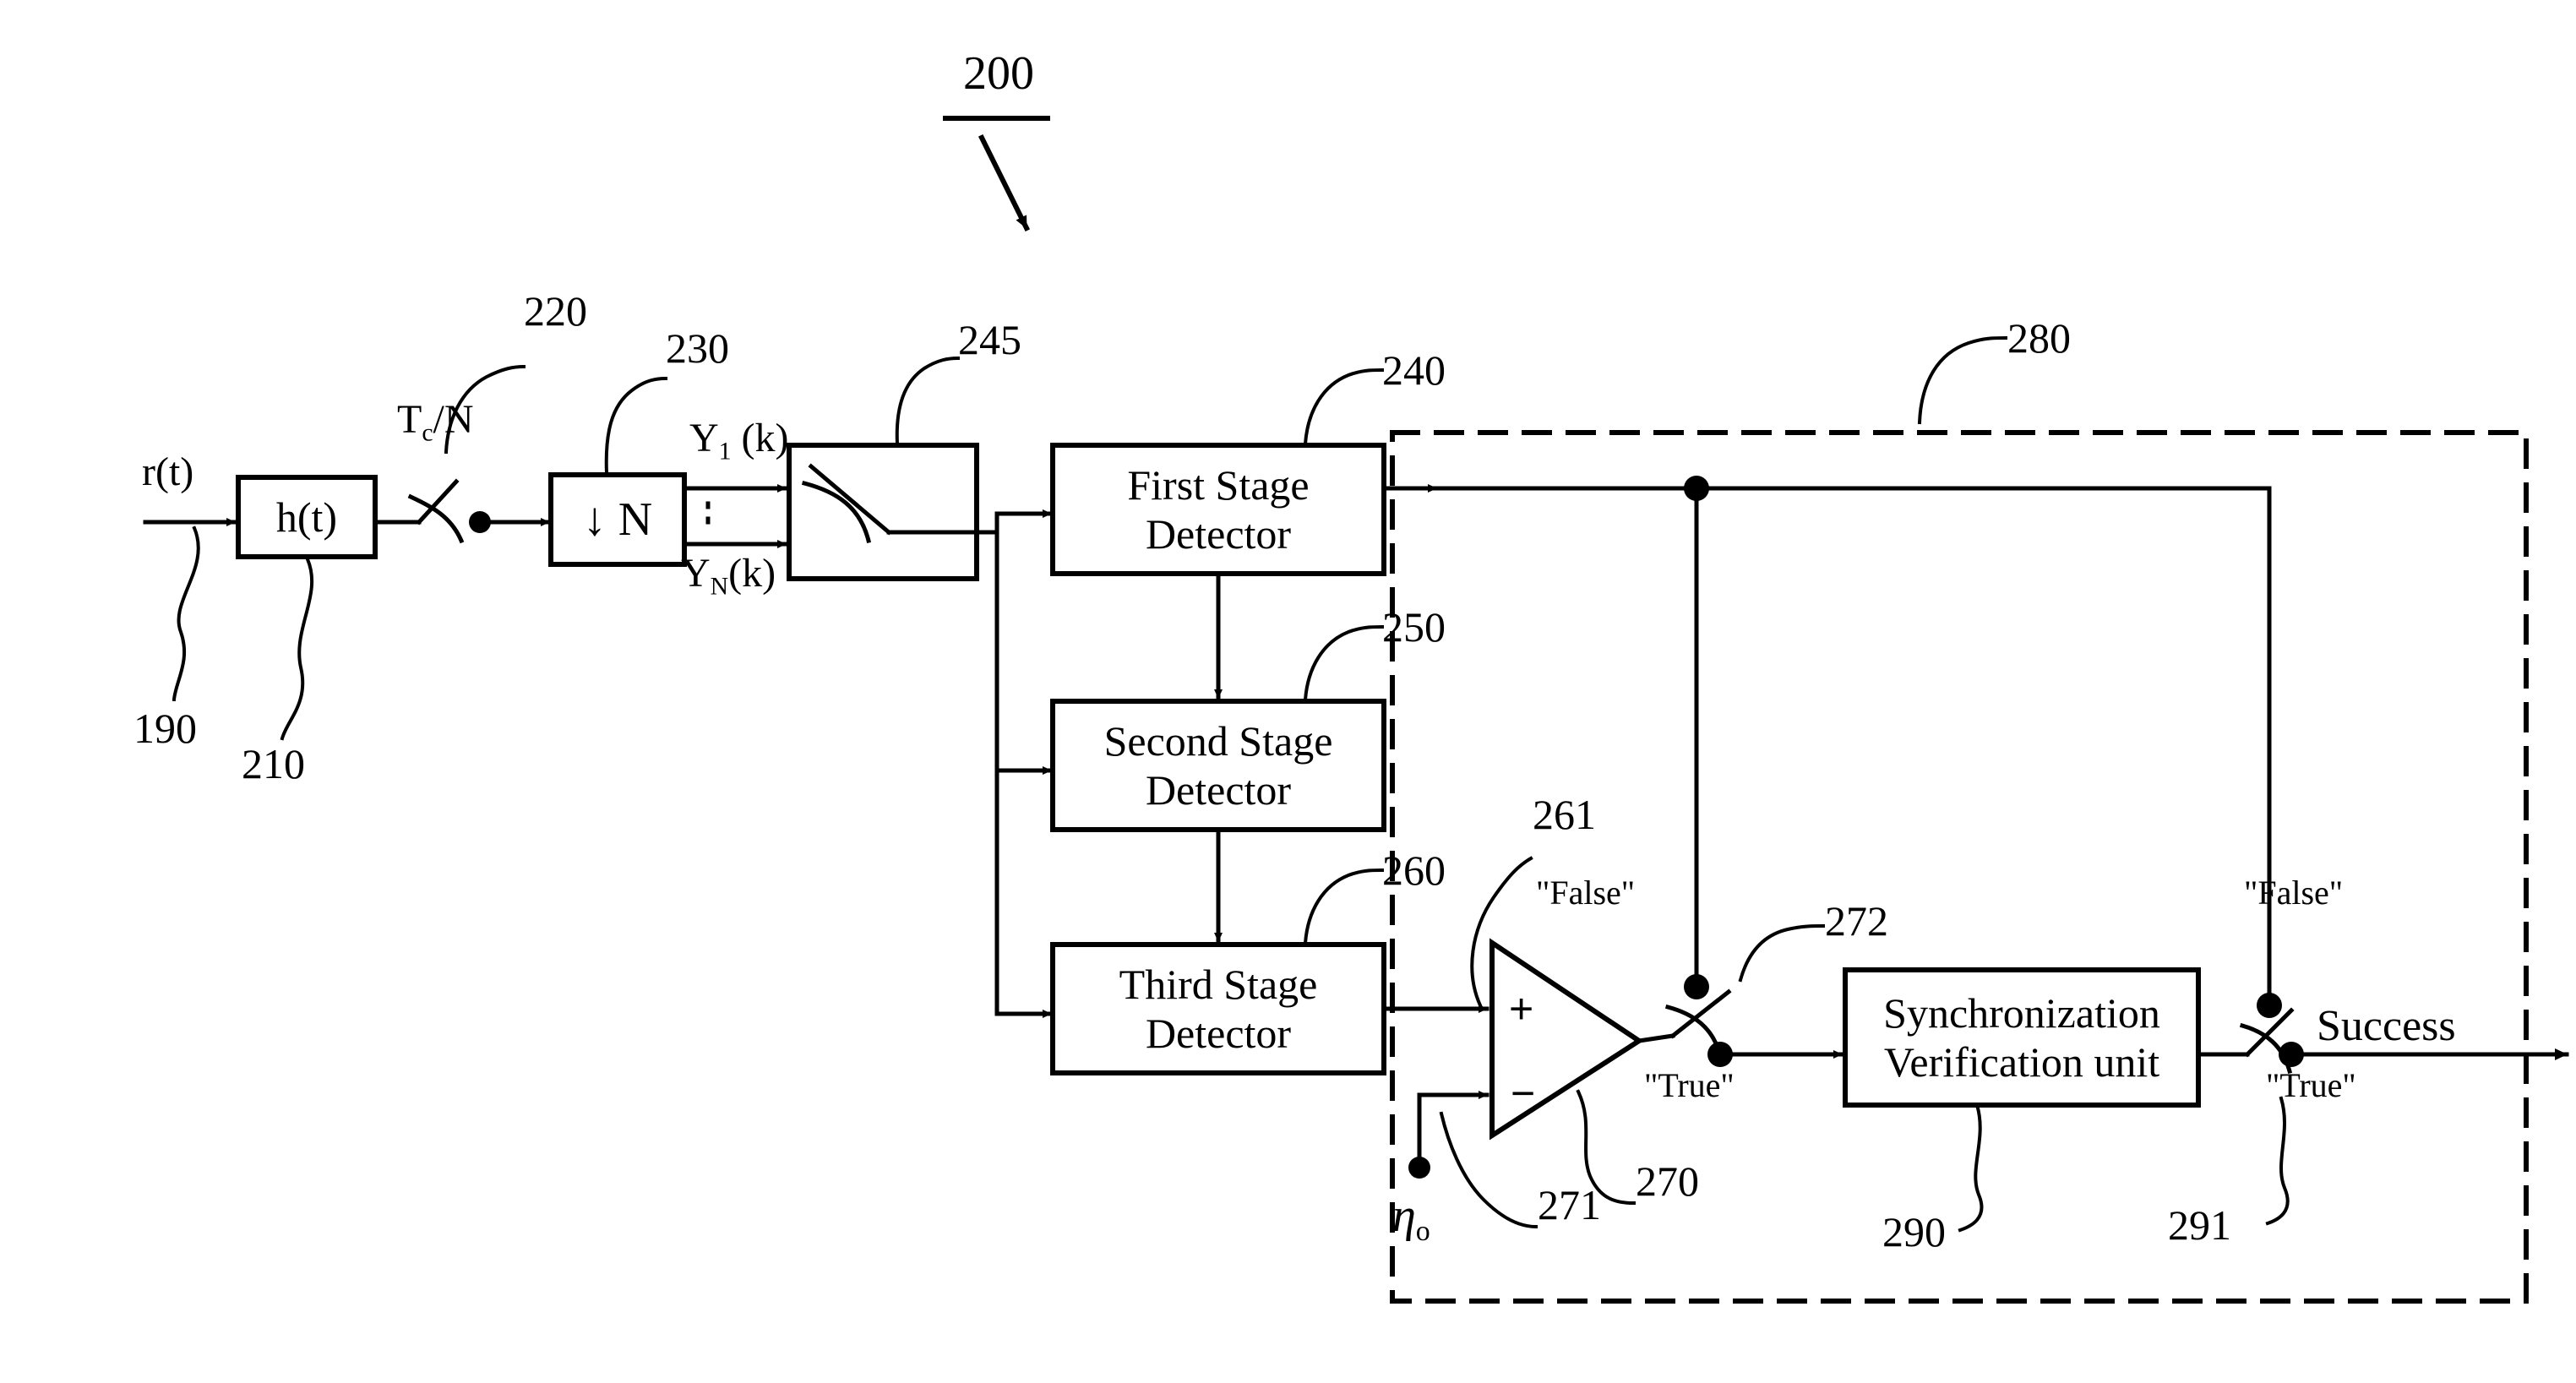 This screenshot has width=2576, height=1383. I want to click on second-stage-block-label: Second Stage Detector, so click(1218, 765).